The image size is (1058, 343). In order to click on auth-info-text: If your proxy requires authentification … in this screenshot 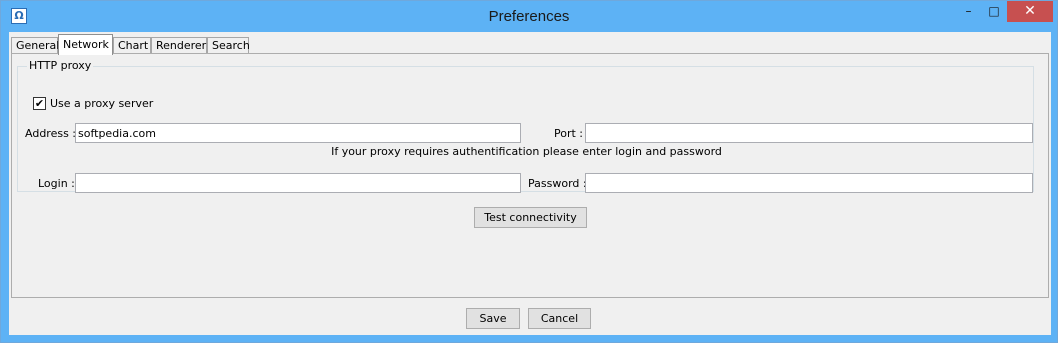, I will do `click(526, 151)`.